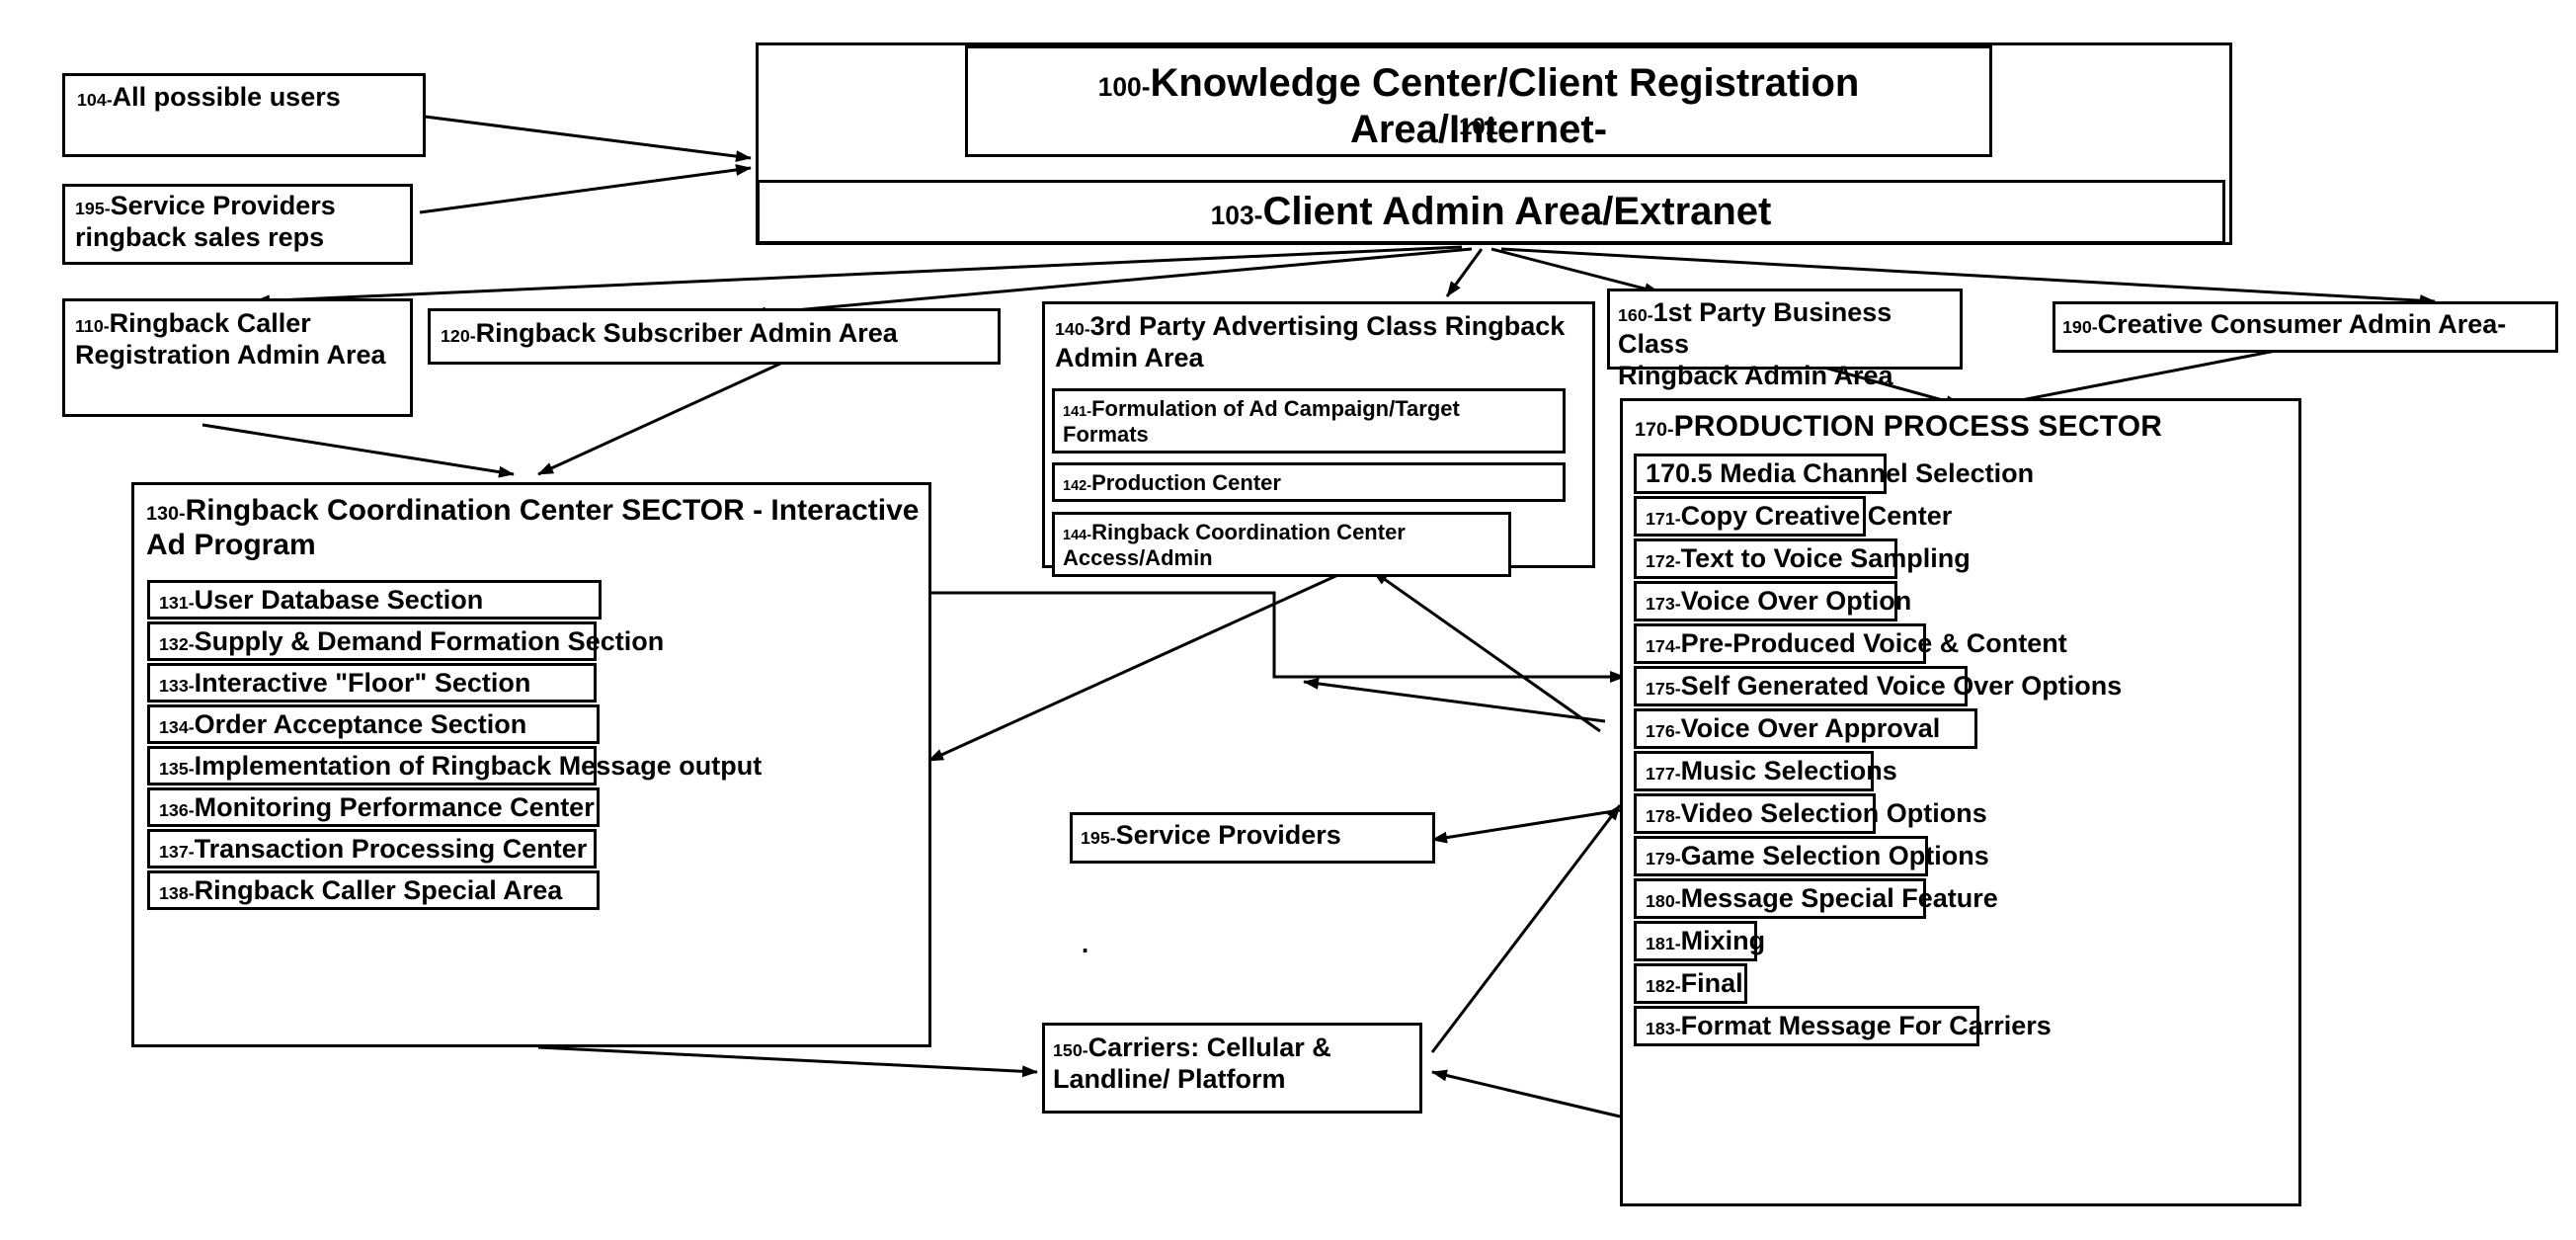  I want to click on coordination-section-number: 137-, so click(177, 852).